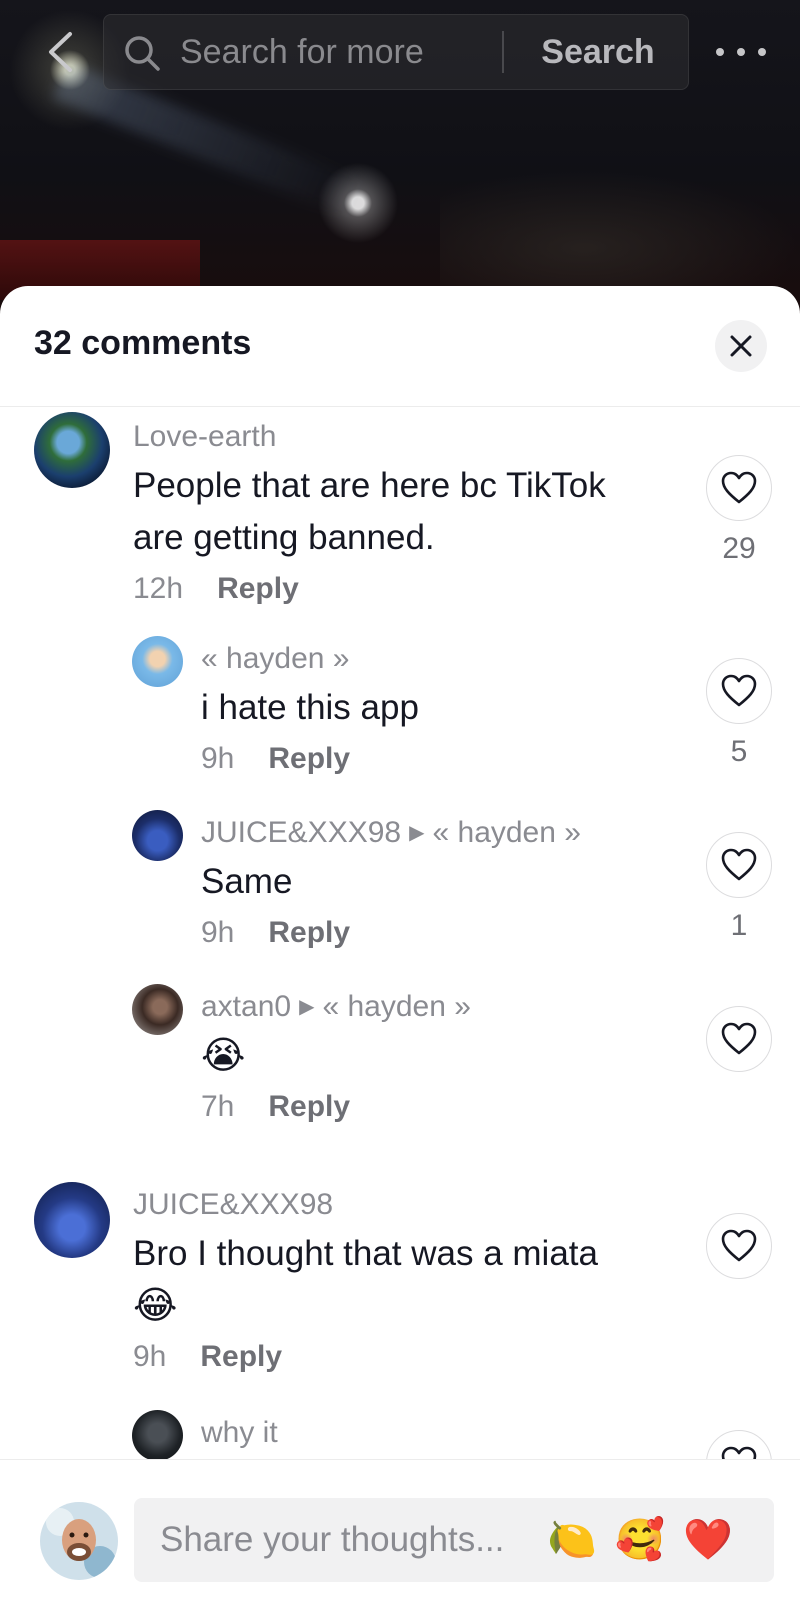  What do you see at coordinates (640, 1540) in the screenshot?
I see `quick-emoji-smiling-hearts: 🥰` at bounding box center [640, 1540].